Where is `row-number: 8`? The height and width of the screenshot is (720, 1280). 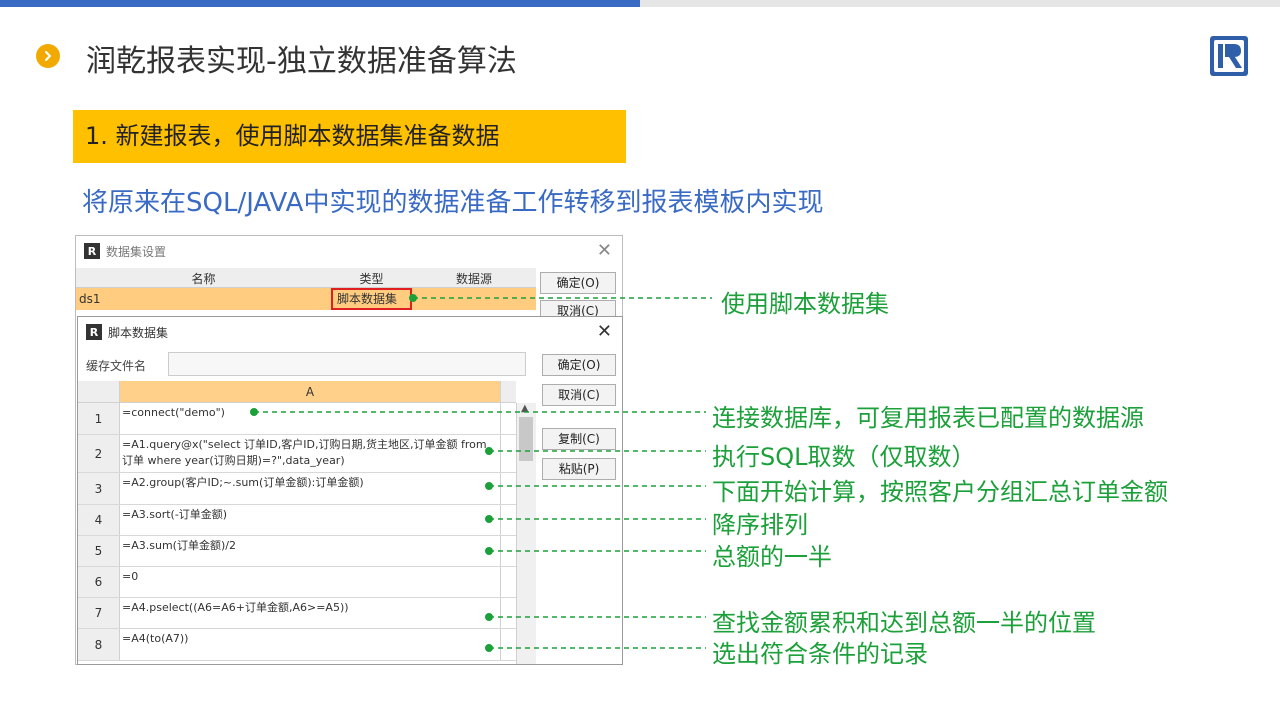 row-number: 8 is located at coordinates (99, 644).